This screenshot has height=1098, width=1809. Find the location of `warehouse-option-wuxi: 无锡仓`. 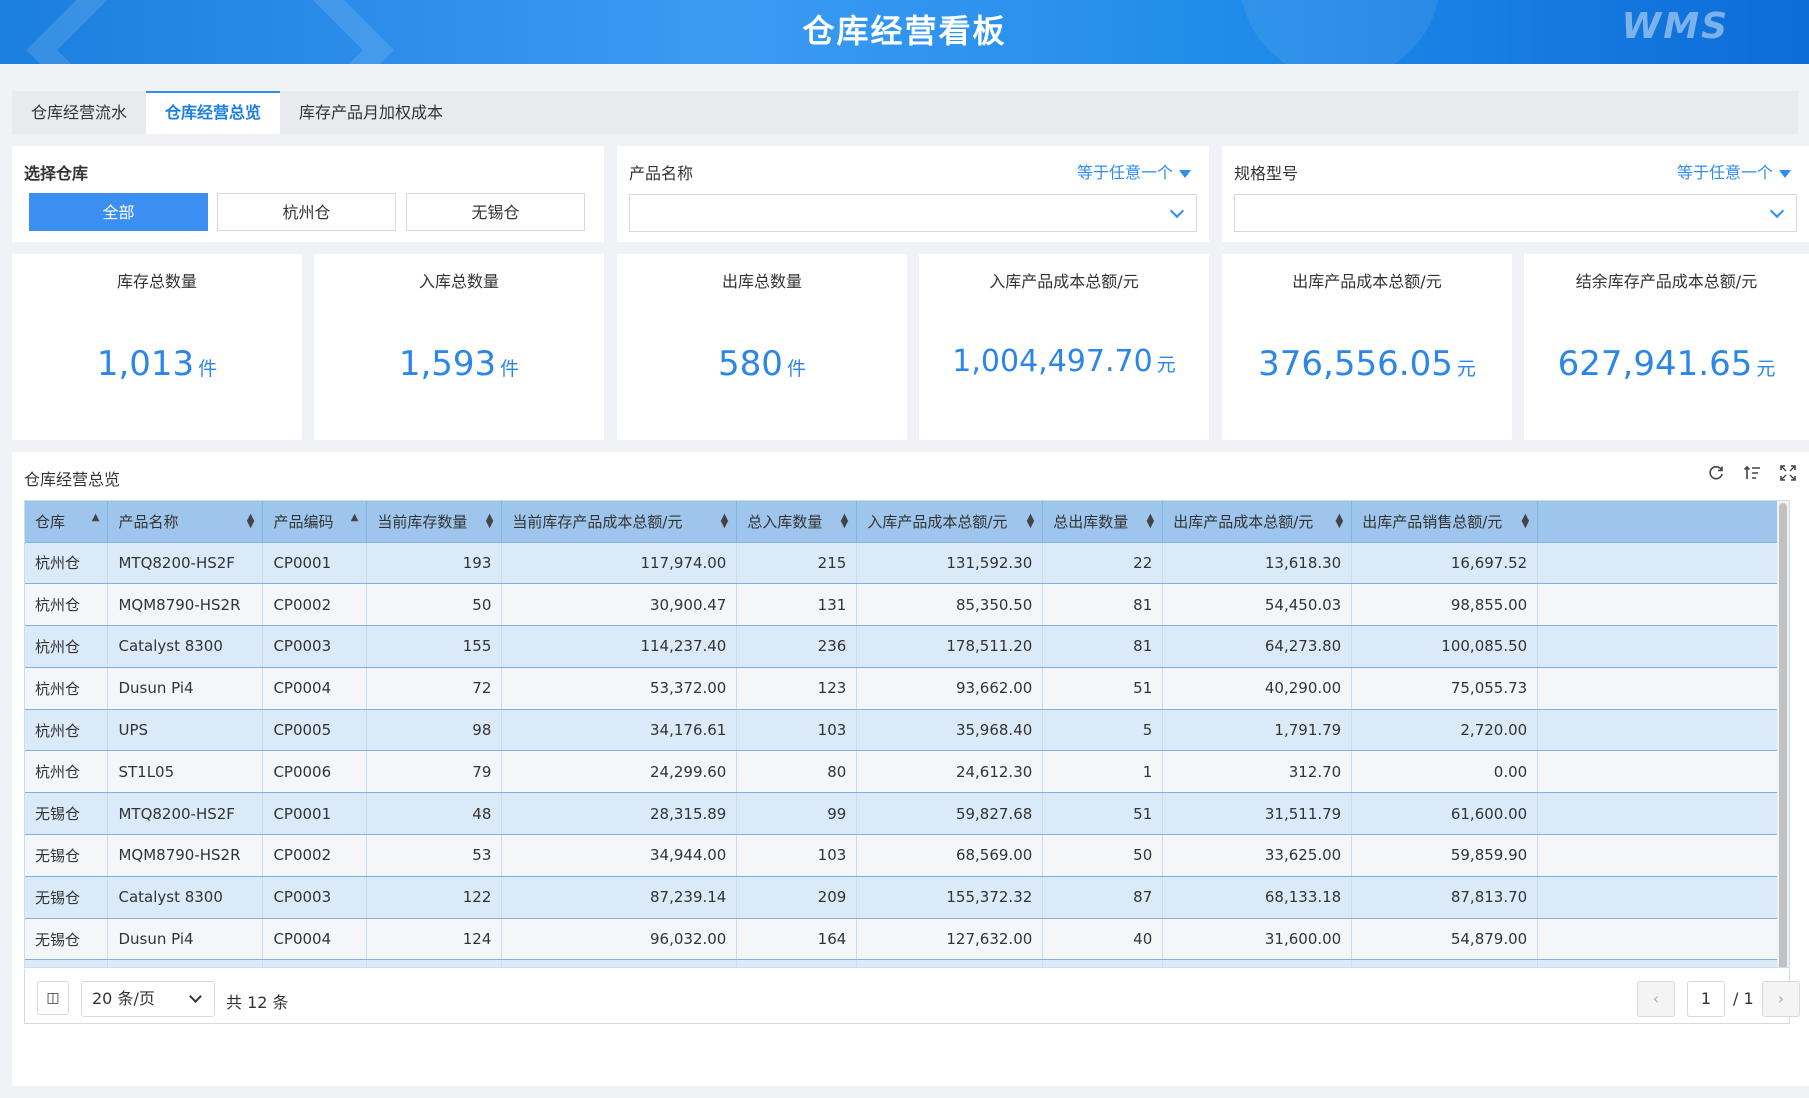

warehouse-option-wuxi: 无锡仓 is located at coordinates (495, 212).